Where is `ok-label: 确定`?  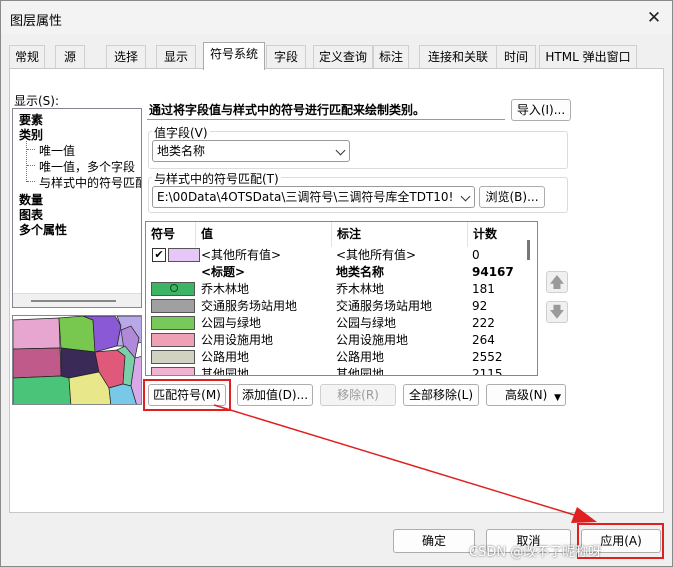
ok-label: 确定 is located at coordinates (433, 541).